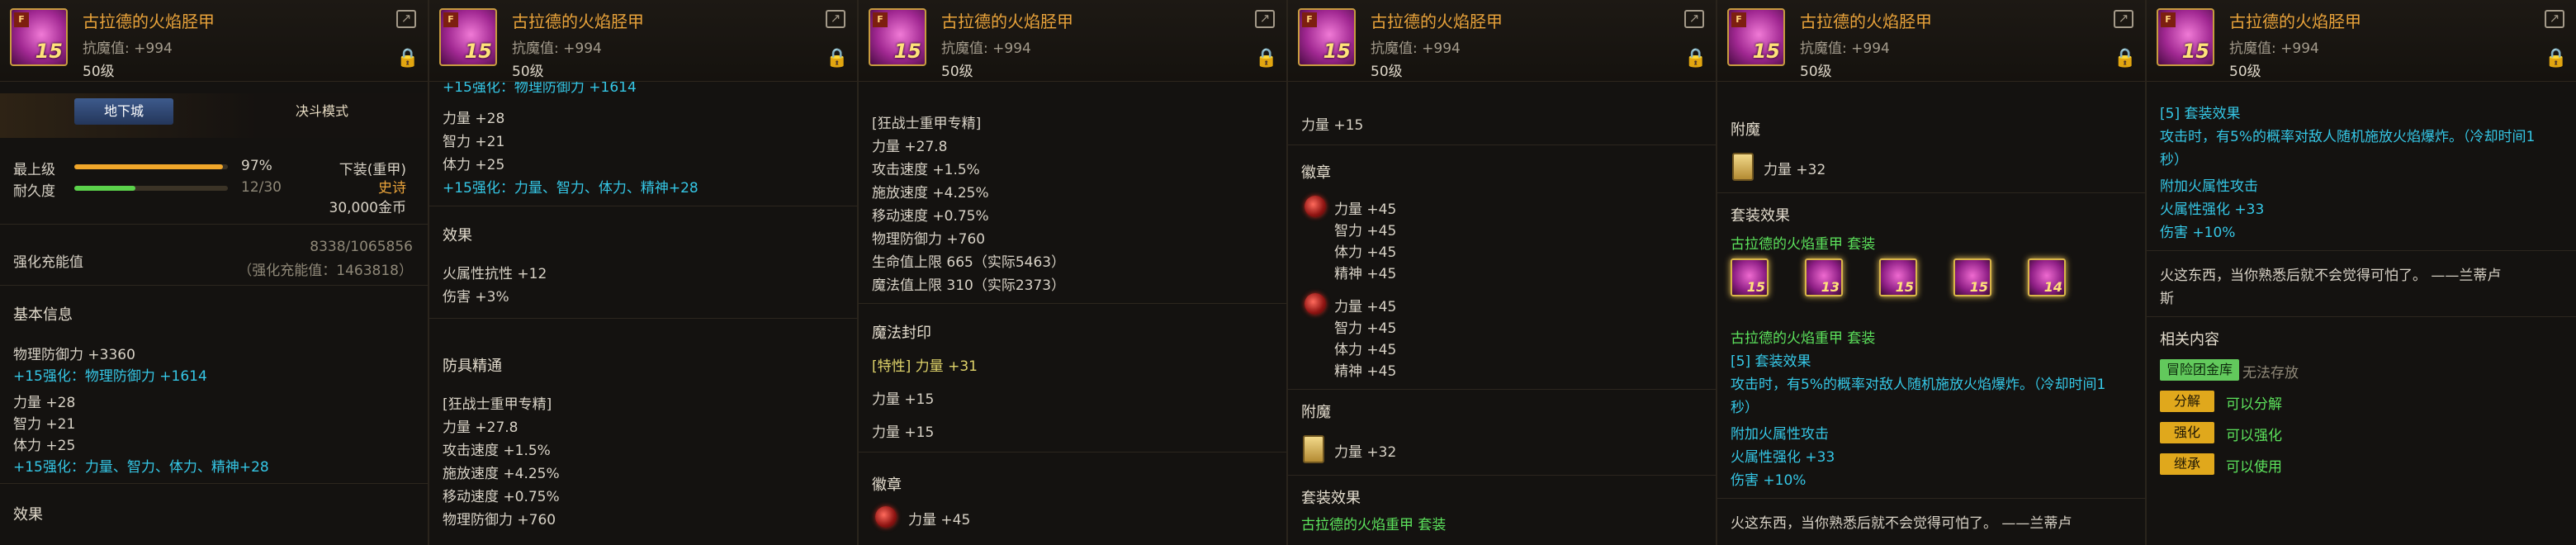 This screenshot has width=2576, height=545. What do you see at coordinates (497, 405) in the screenshot?
I see `mastery-class: [狂战士重甲专精]` at bounding box center [497, 405].